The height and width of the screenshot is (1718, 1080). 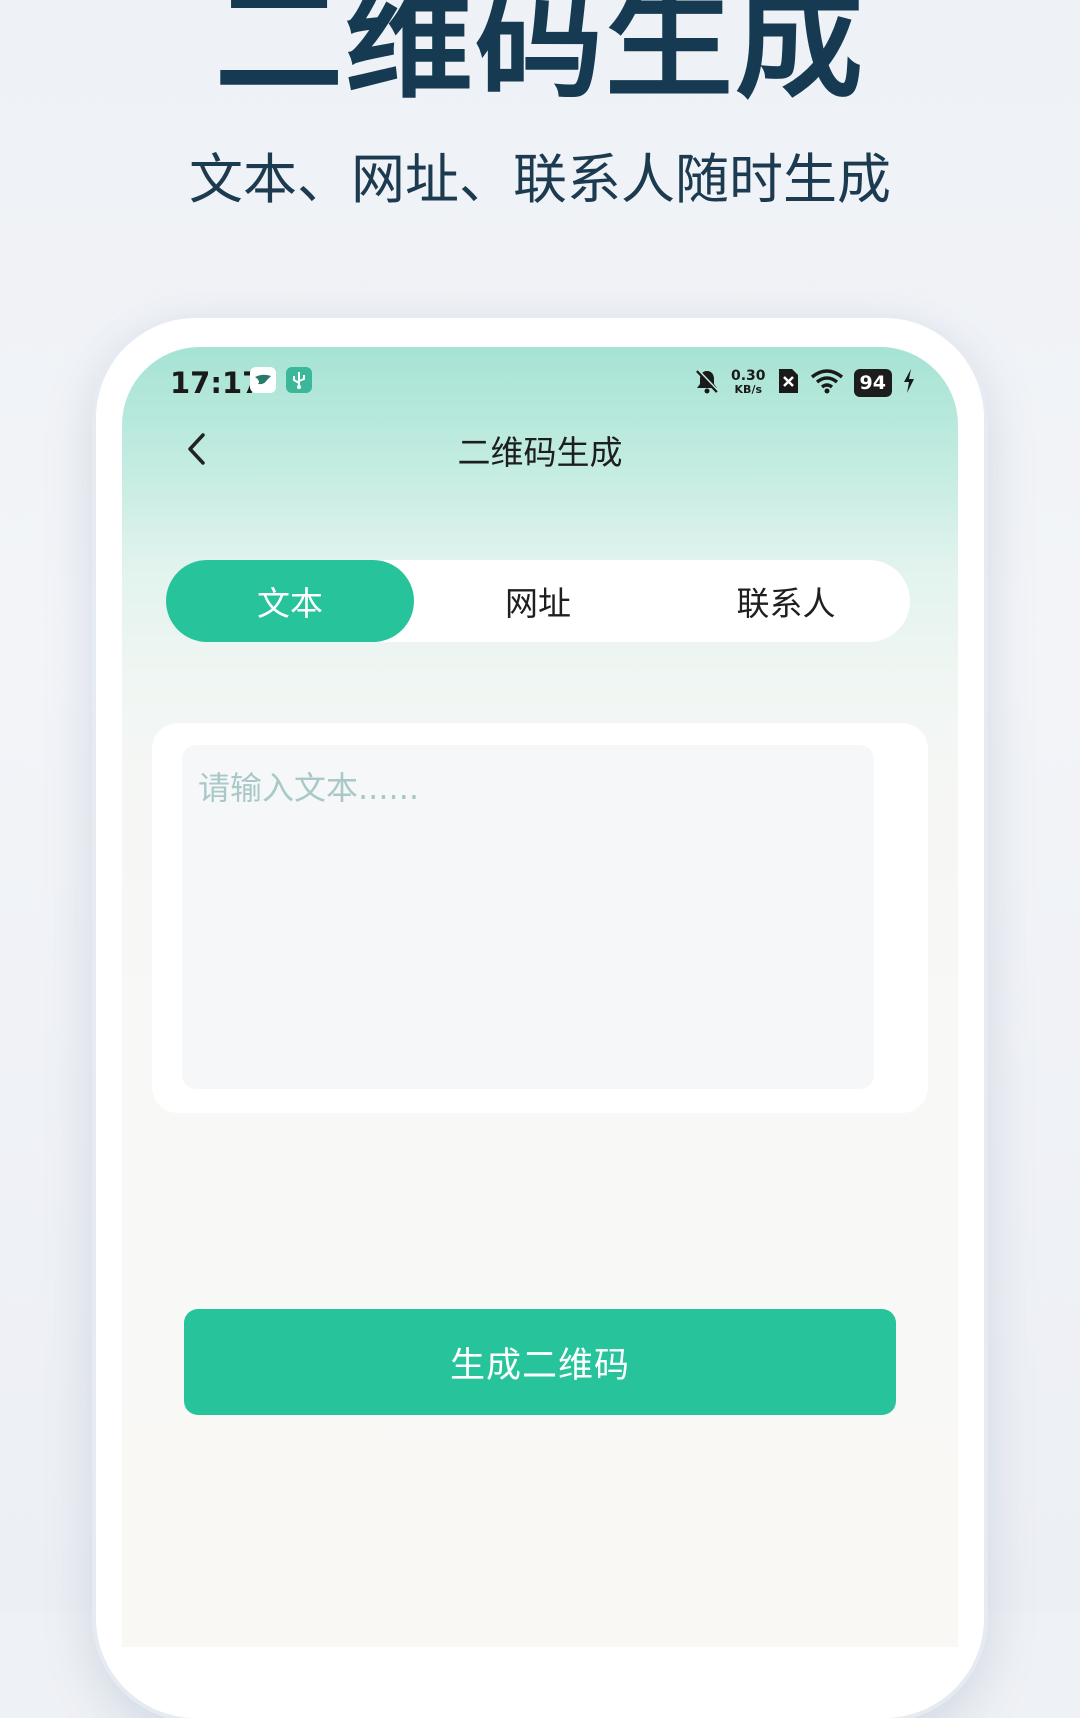 I want to click on battery-indicator: 94, so click(x=872, y=383).